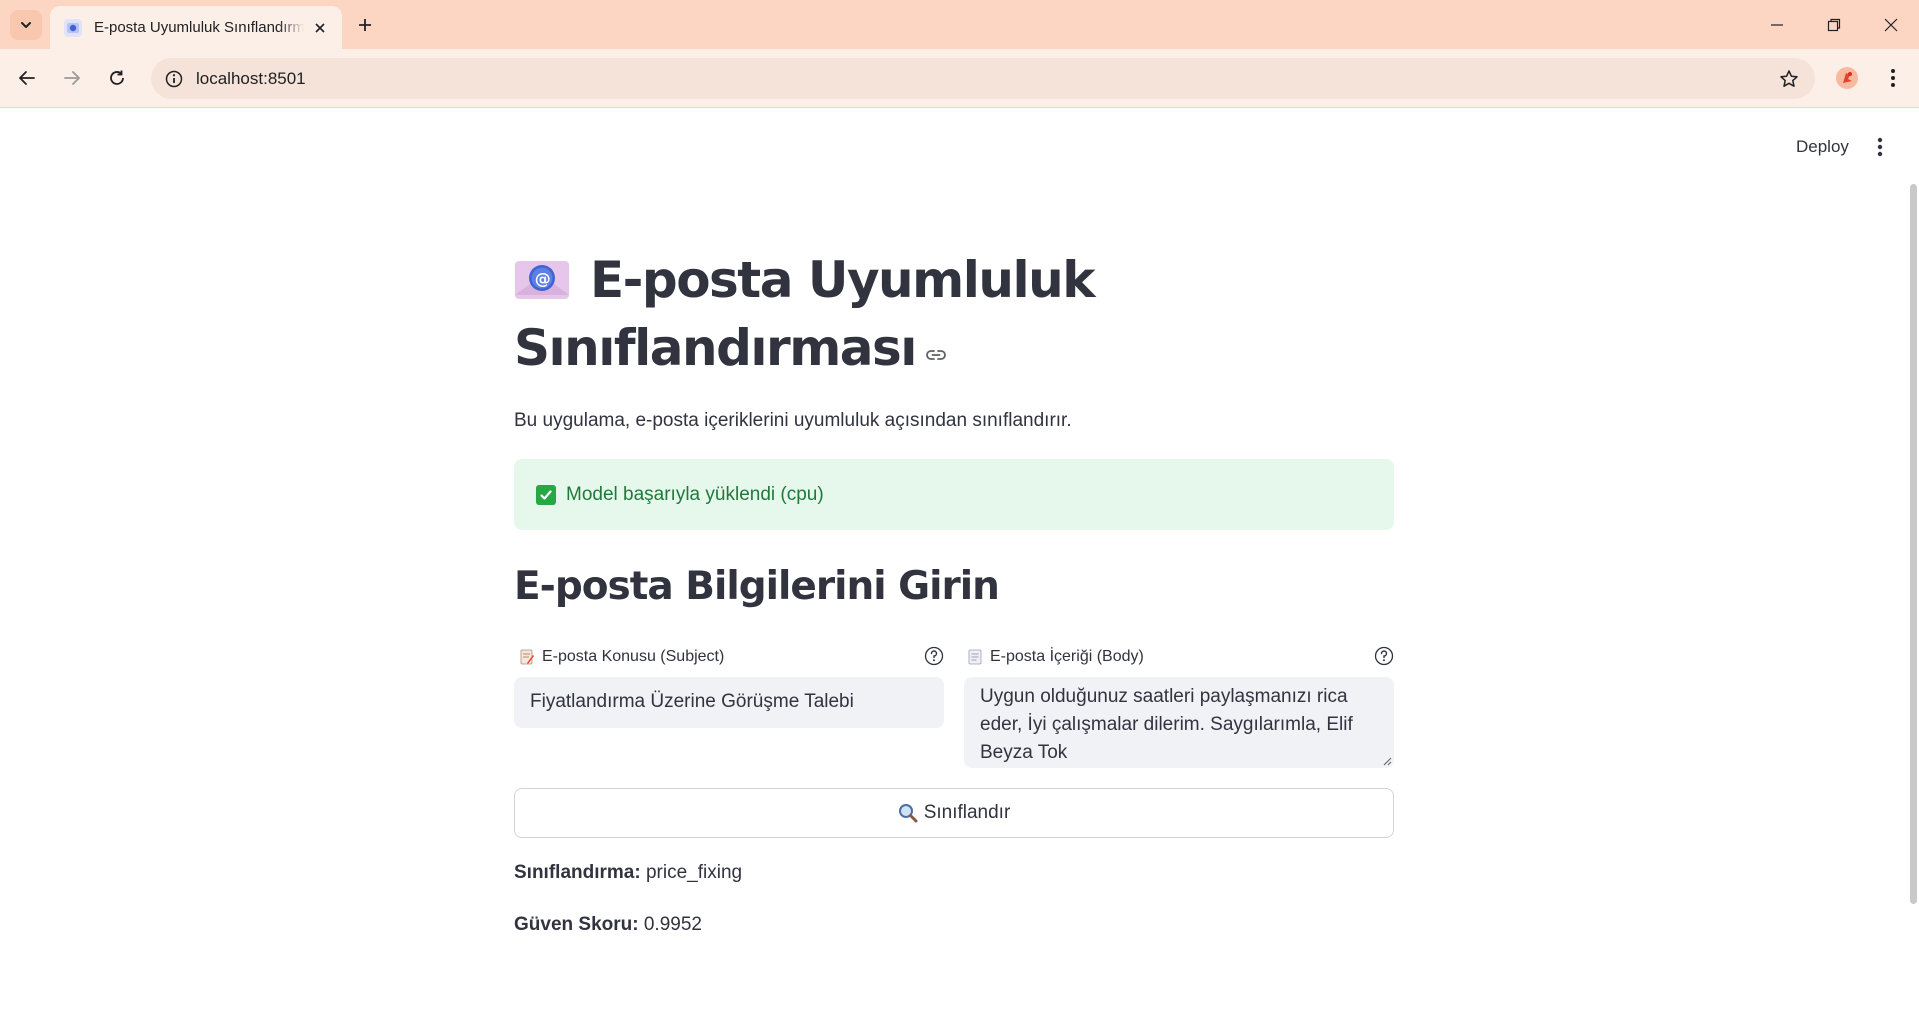 The height and width of the screenshot is (1017, 1919). Describe the element at coordinates (729, 702) in the screenshot. I see `subject-input: Fiyatlandırma Üzerine Görüşme Talebi` at that location.